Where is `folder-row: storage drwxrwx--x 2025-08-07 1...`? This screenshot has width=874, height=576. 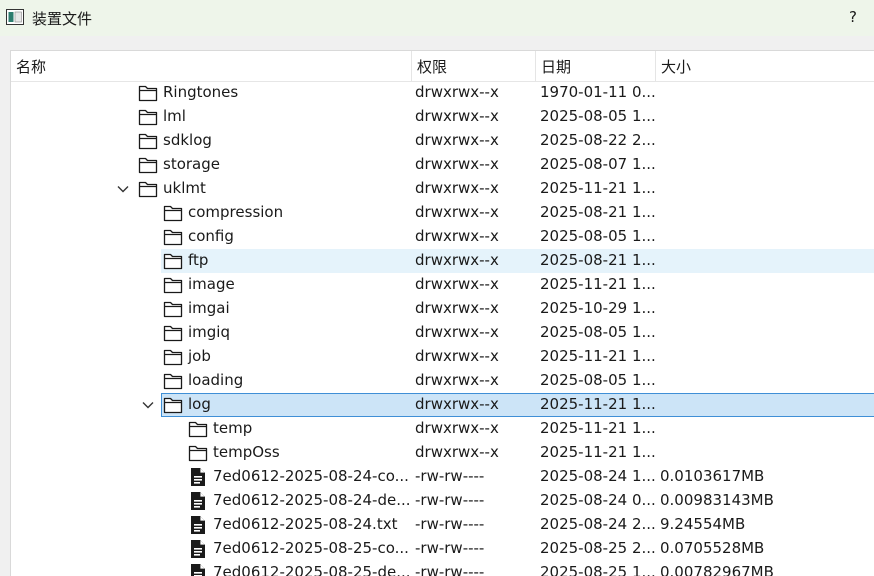 folder-row: storage drwxrwx--x 2025-08-07 1... is located at coordinates (442, 165).